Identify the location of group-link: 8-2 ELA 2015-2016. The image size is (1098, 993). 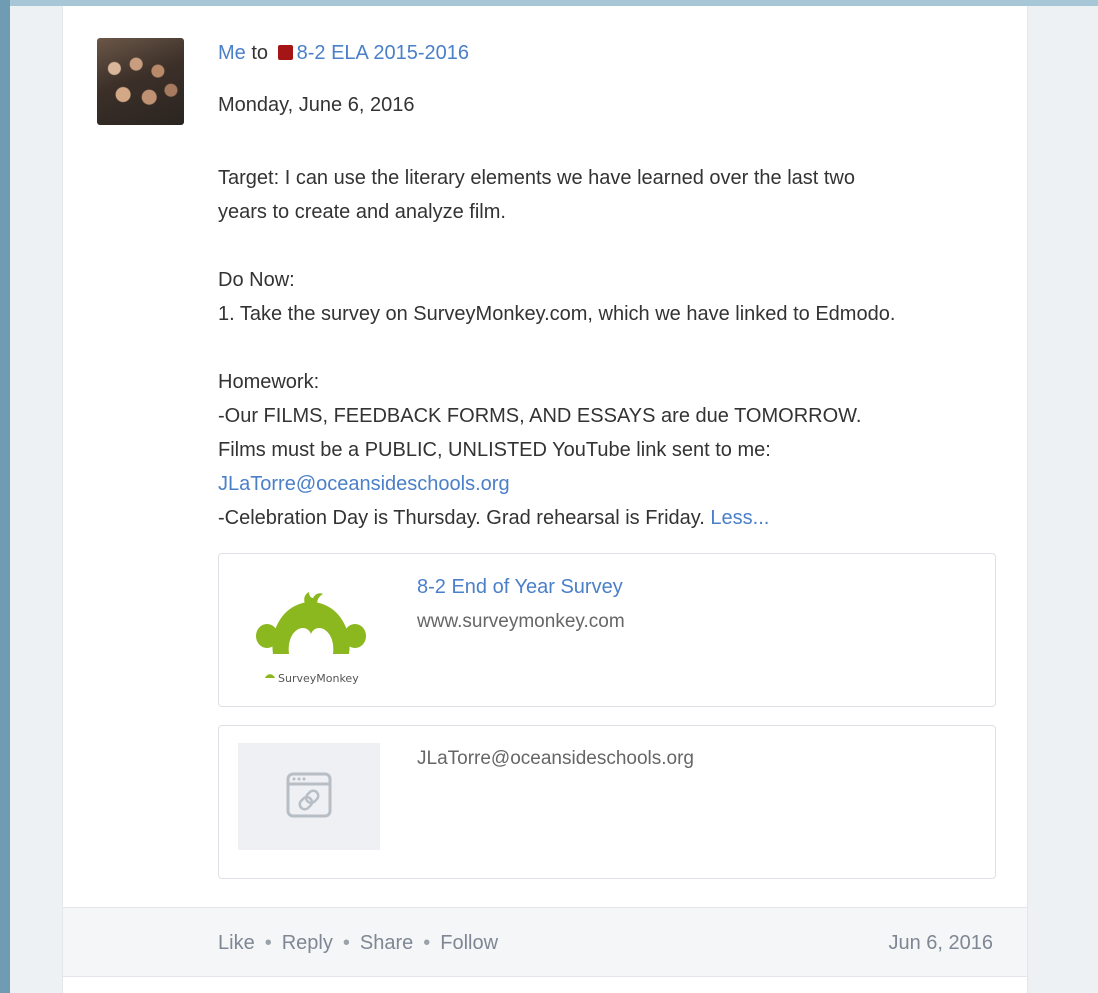
(383, 53).